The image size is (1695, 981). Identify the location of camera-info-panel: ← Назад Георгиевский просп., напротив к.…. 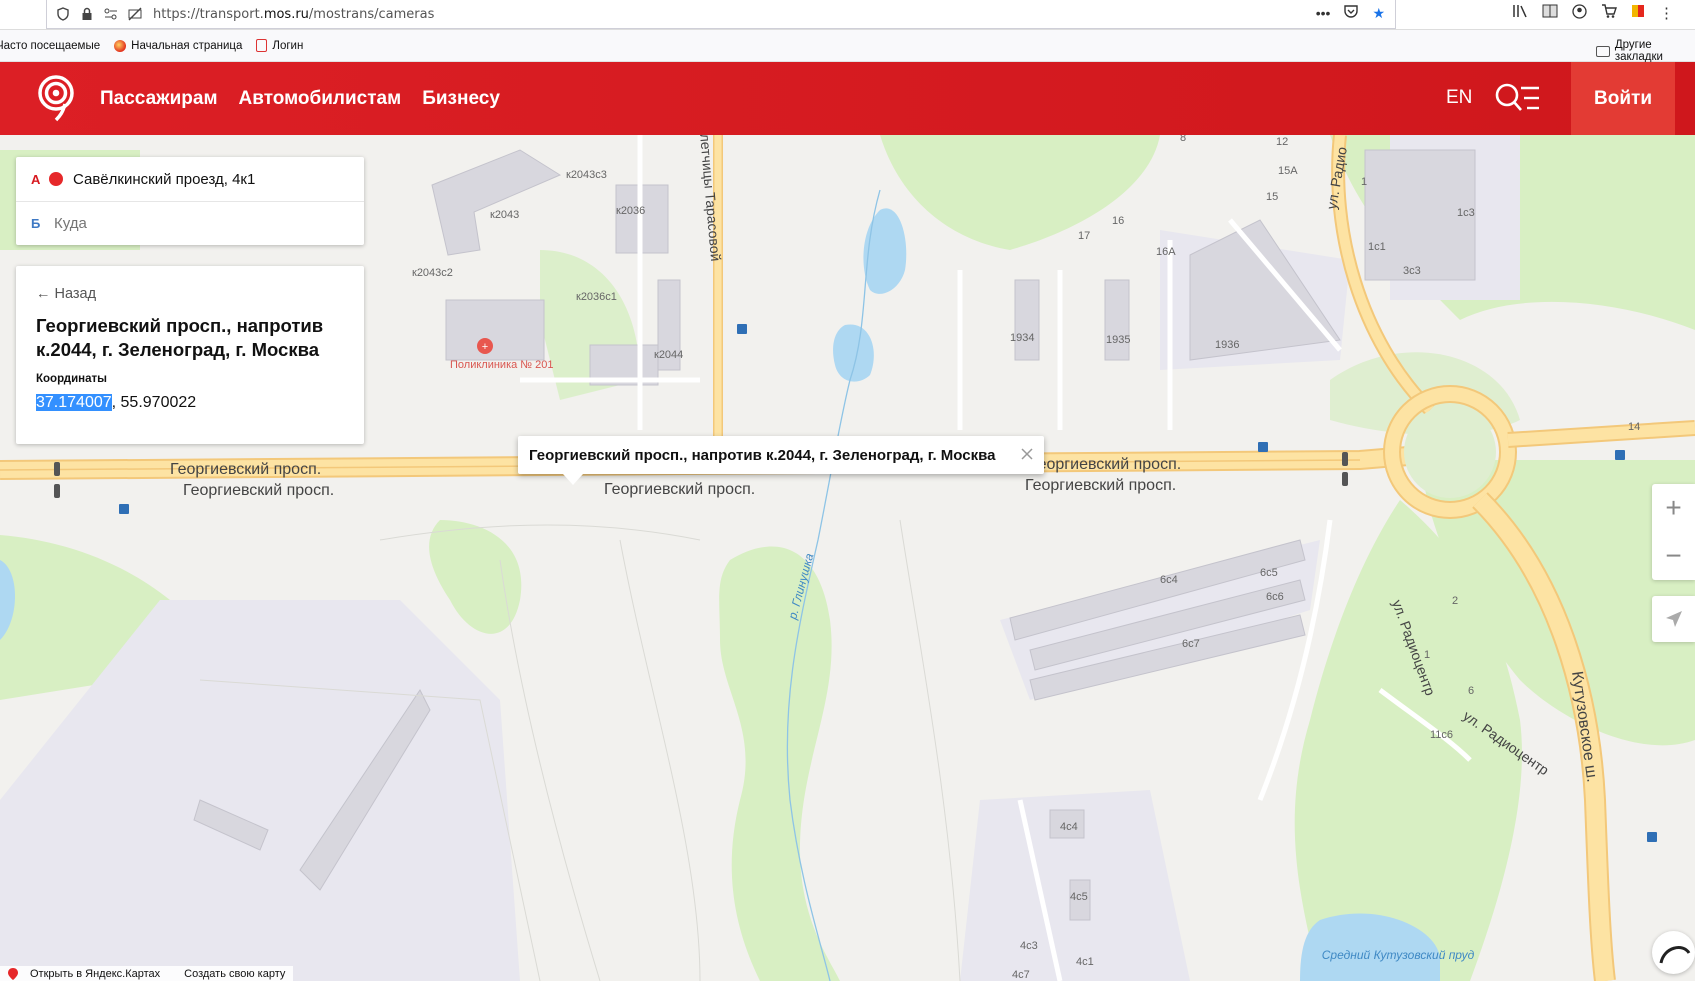
(190, 355).